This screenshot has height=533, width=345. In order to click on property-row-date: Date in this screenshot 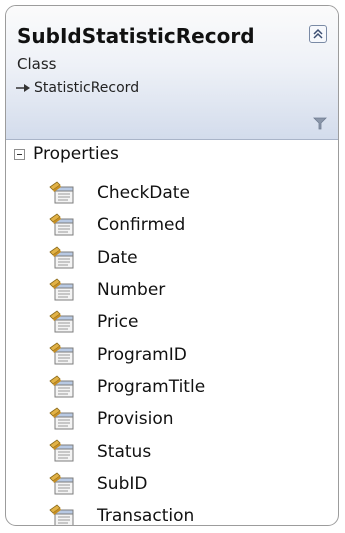, I will do `click(172, 258)`.